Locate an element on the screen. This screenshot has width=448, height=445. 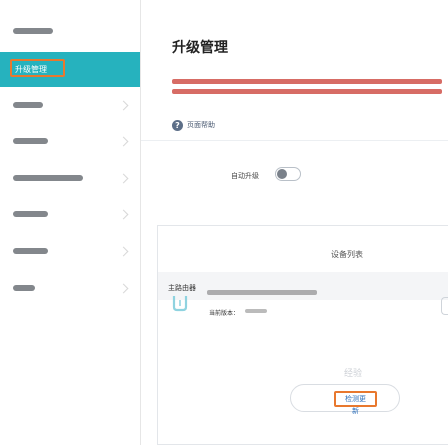
auto-upgrade-toggle is located at coordinates (288, 174).